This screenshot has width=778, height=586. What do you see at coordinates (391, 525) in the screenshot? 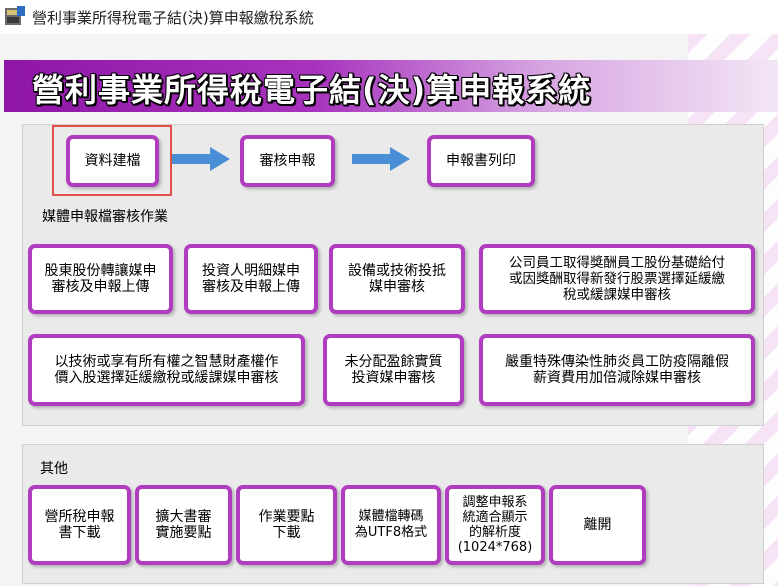
I see `utf8-convert-button: 媒體檔轉碼 為UTF8格式` at bounding box center [391, 525].